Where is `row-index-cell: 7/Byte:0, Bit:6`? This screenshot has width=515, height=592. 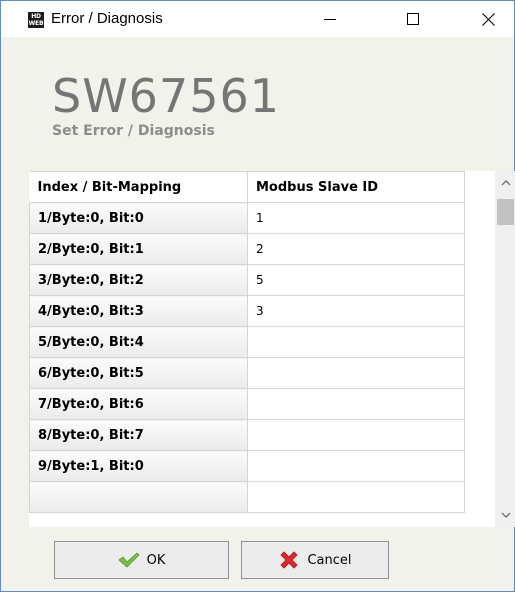
row-index-cell: 7/Byte:0, Bit:6 is located at coordinates (138, 404).